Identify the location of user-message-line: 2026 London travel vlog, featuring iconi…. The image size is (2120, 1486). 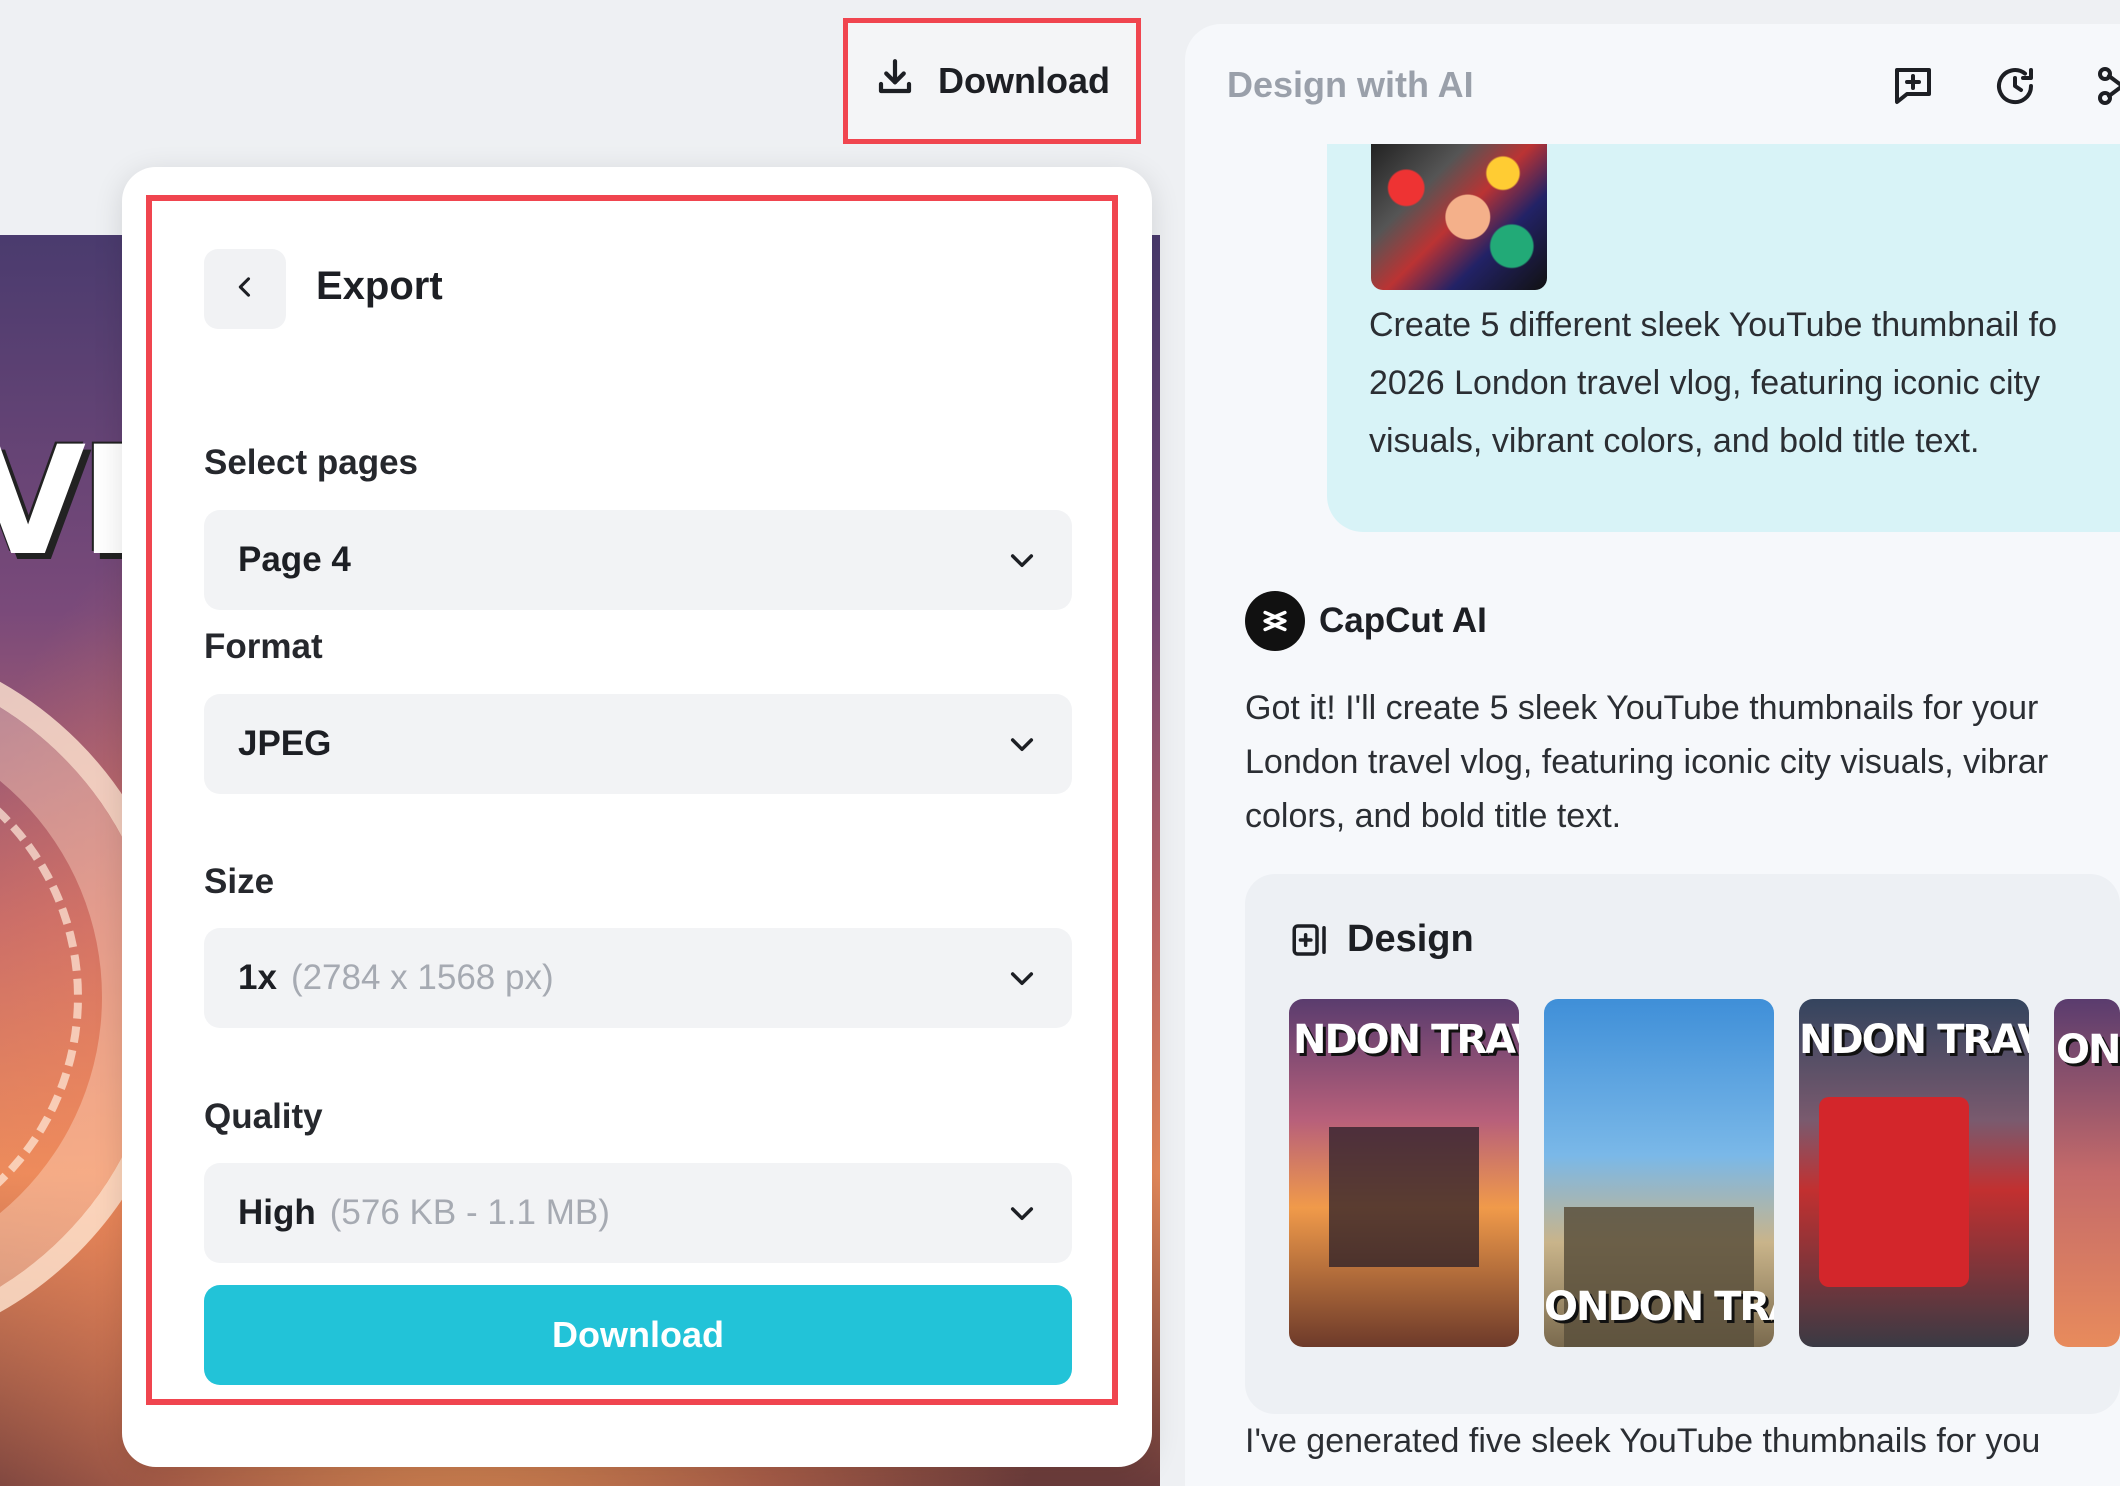
(1704, 383).